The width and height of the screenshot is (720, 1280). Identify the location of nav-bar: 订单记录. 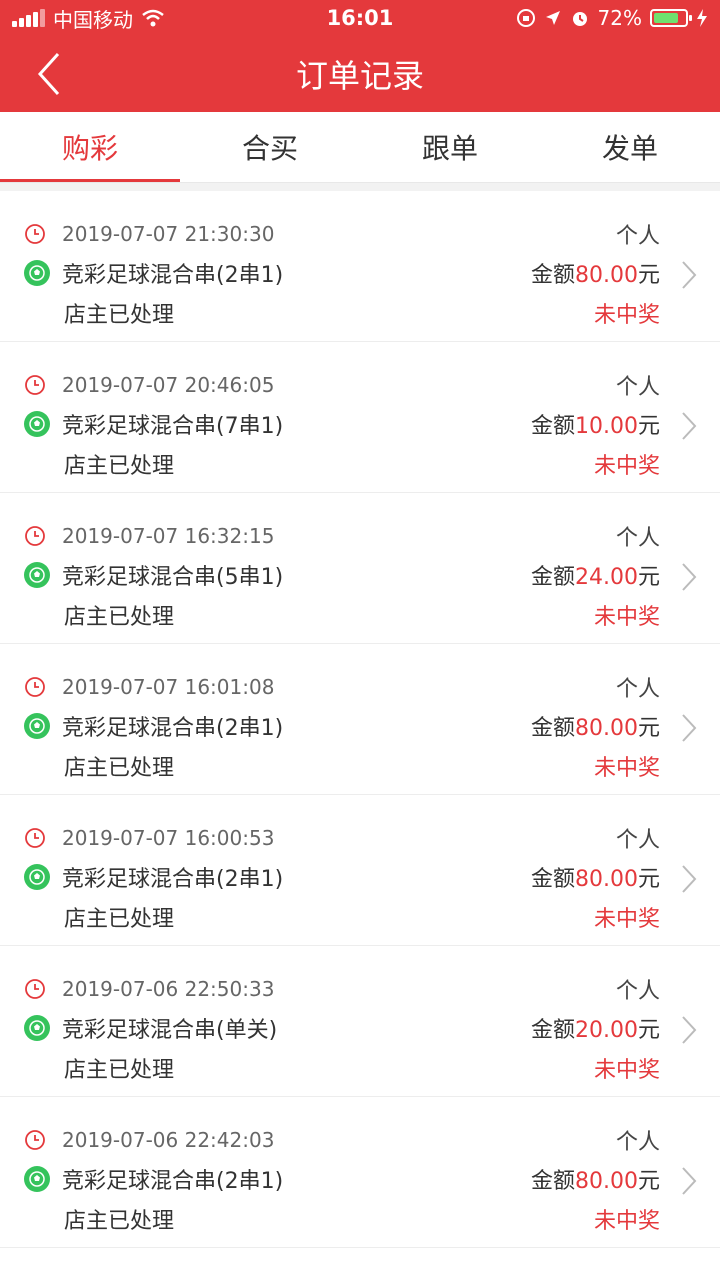
(360, 74).